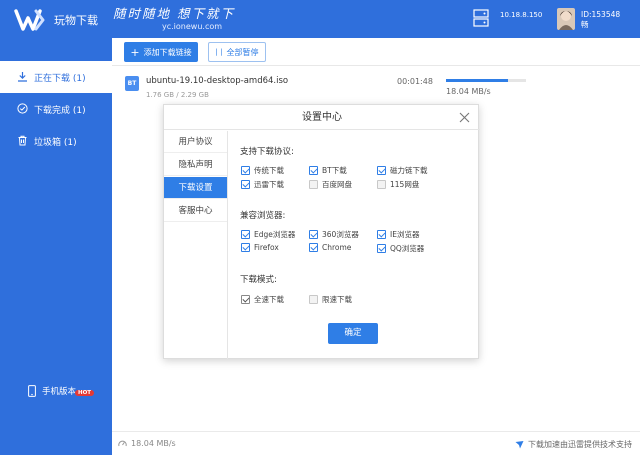  Describe the element at coordinates (269, 184) in the screenshot. I see `checkbox-label: 迅雷下载` at that location.